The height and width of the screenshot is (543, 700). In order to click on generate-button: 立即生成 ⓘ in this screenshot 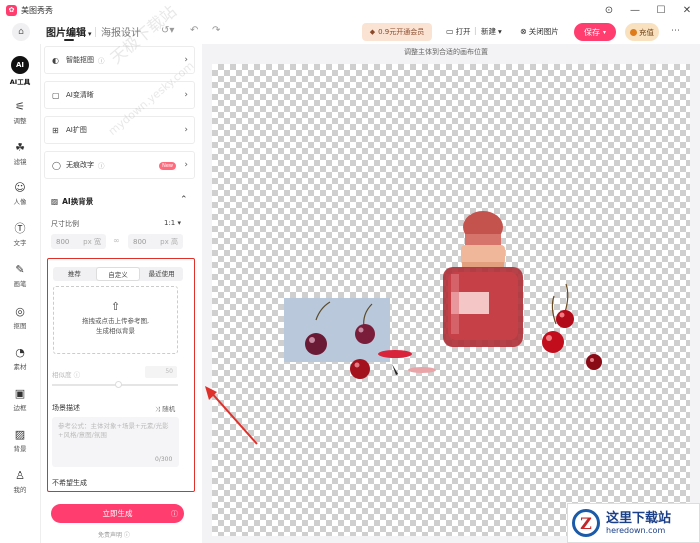, I will do `click(117, 513)`.